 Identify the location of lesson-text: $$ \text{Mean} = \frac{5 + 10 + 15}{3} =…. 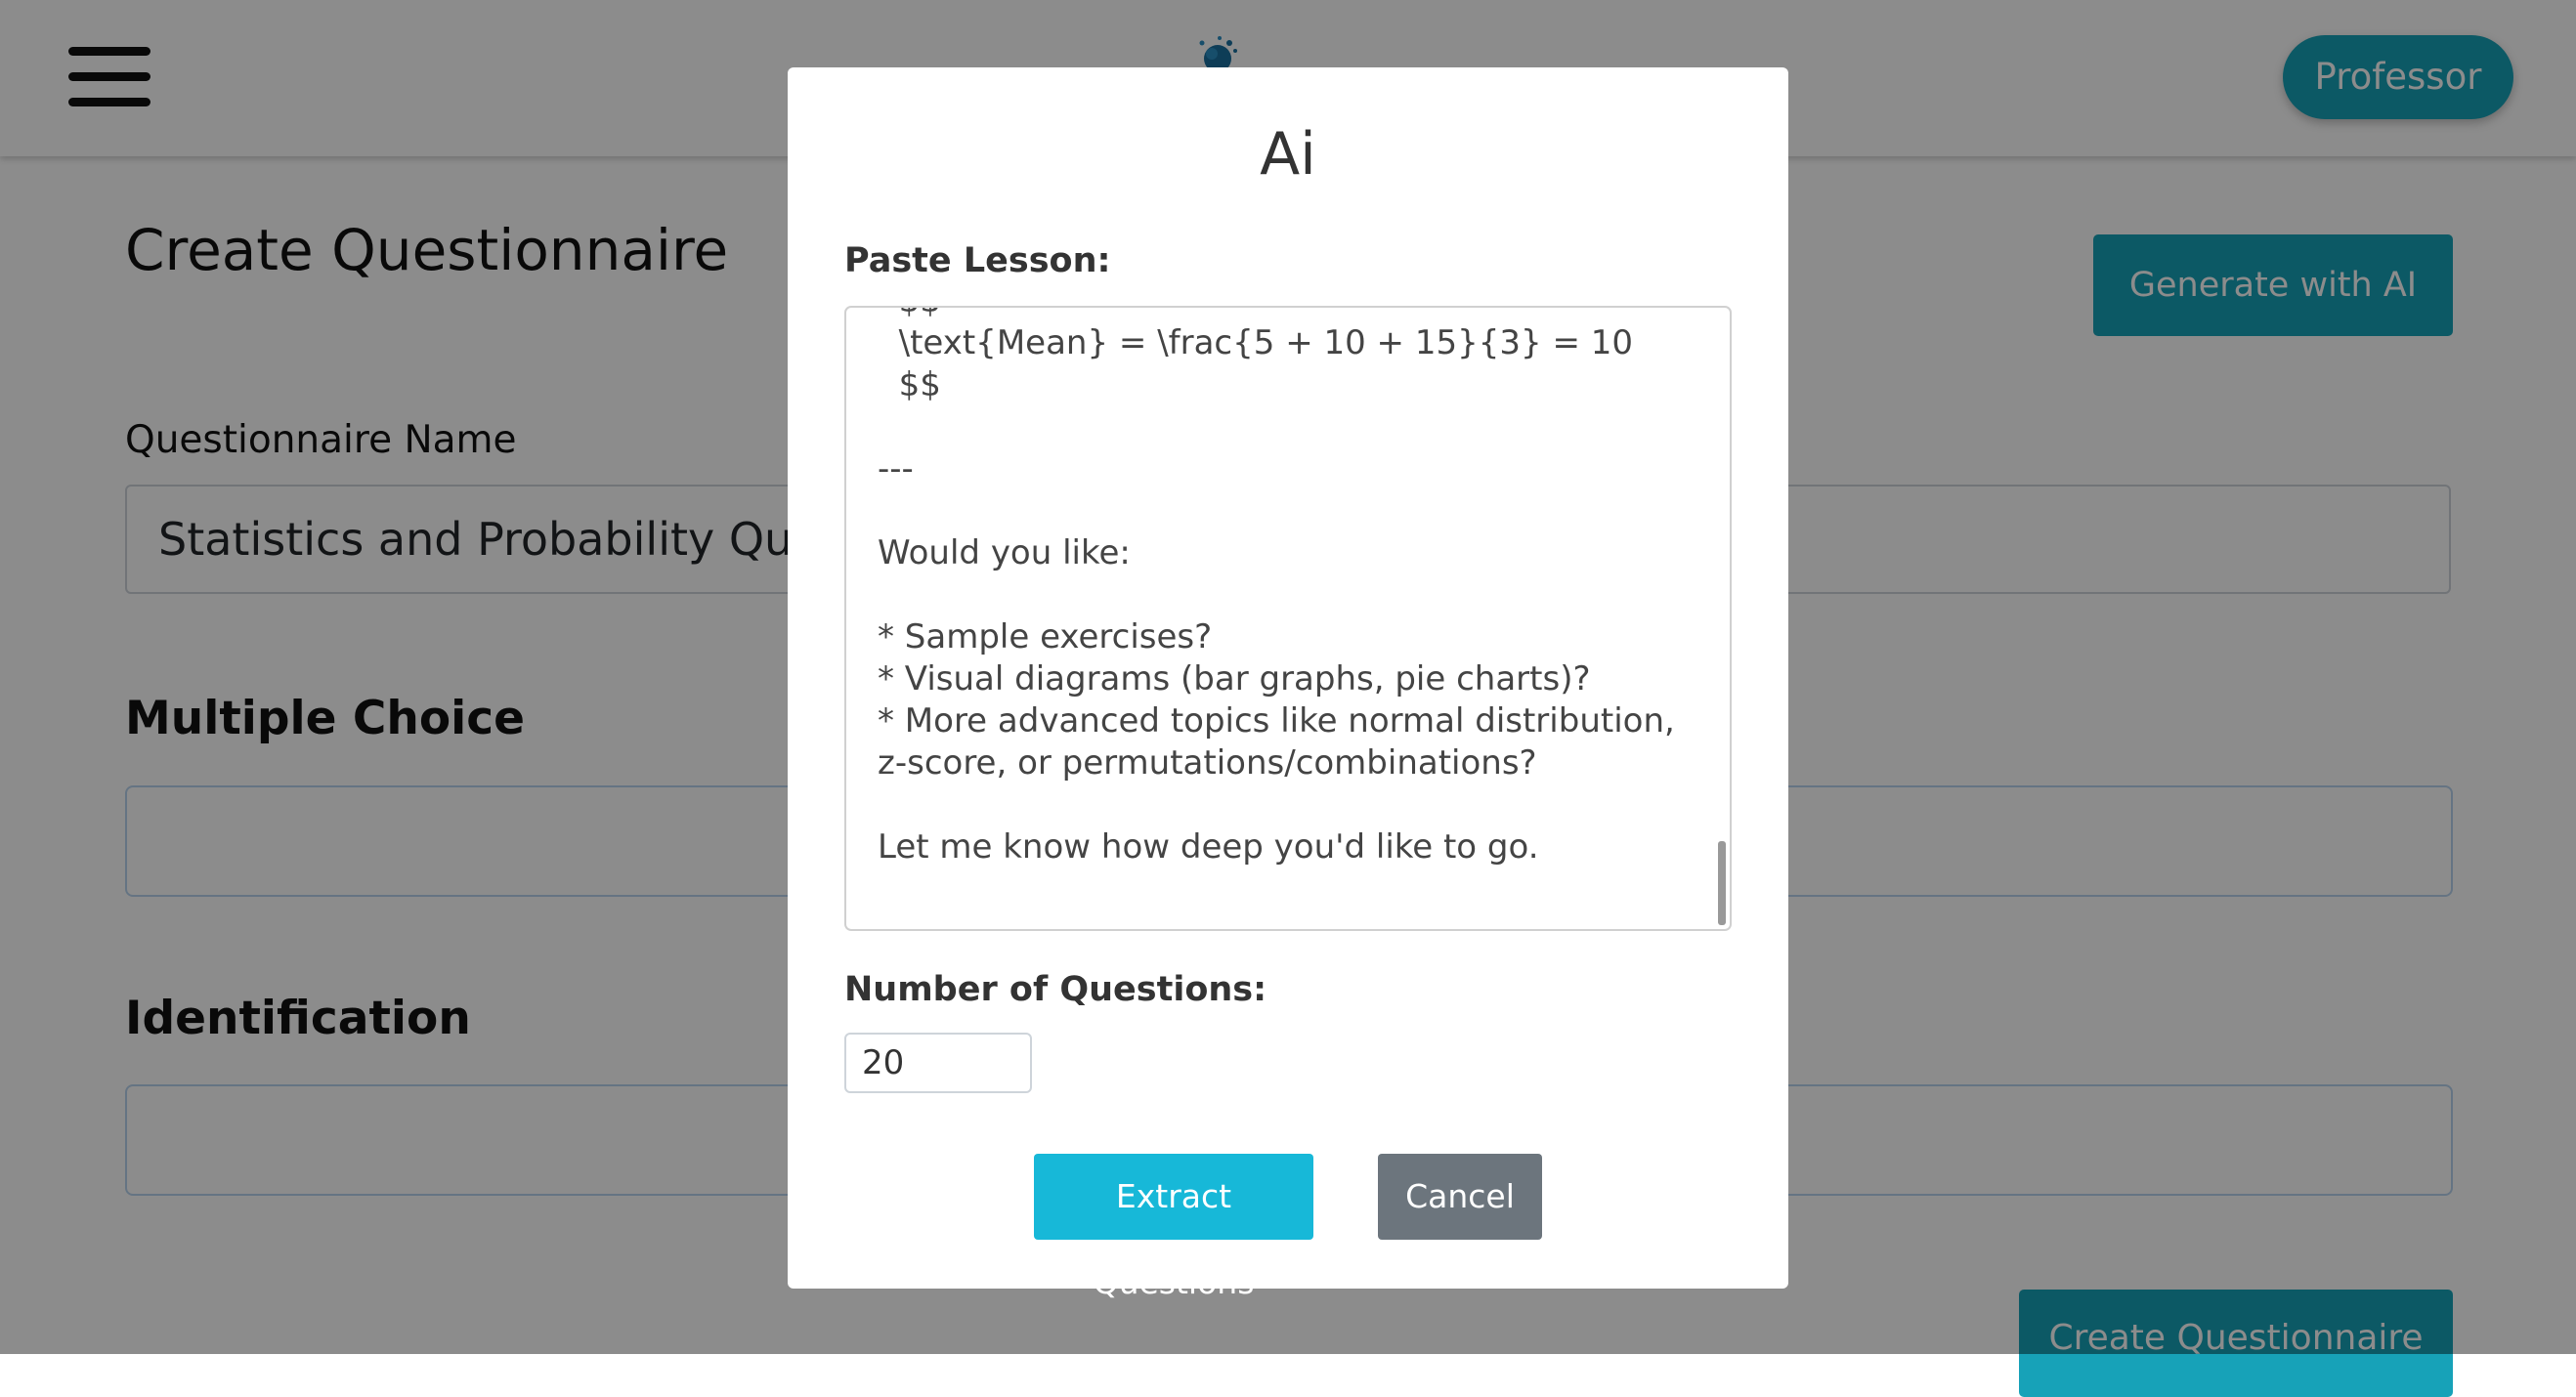
(1276, 587).